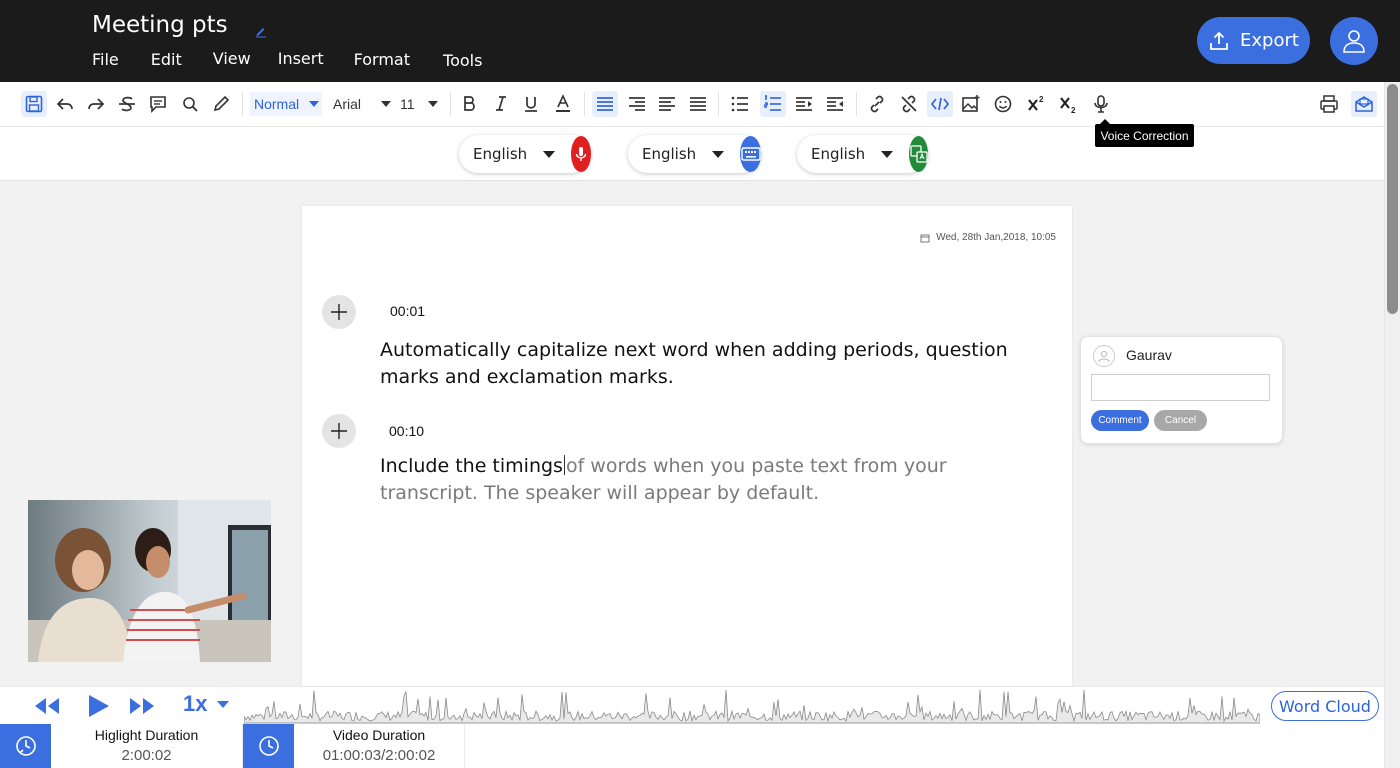 This screenshot has height=768, width=1400. What do you see at coordinates (96, 104) in the screenshot?
I see `redo-icon` at bounding box center [96, 104].